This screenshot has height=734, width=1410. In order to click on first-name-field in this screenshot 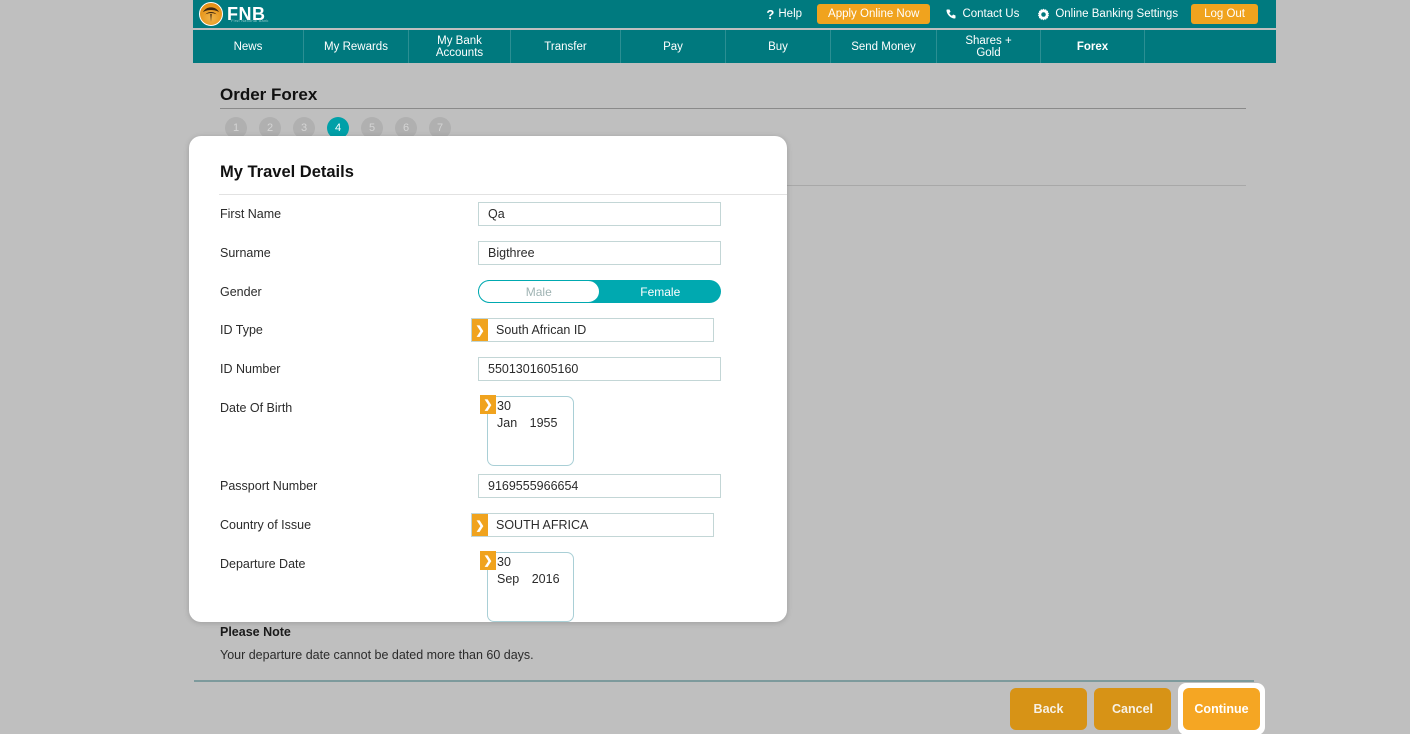, I will do `click(599, 214)`.